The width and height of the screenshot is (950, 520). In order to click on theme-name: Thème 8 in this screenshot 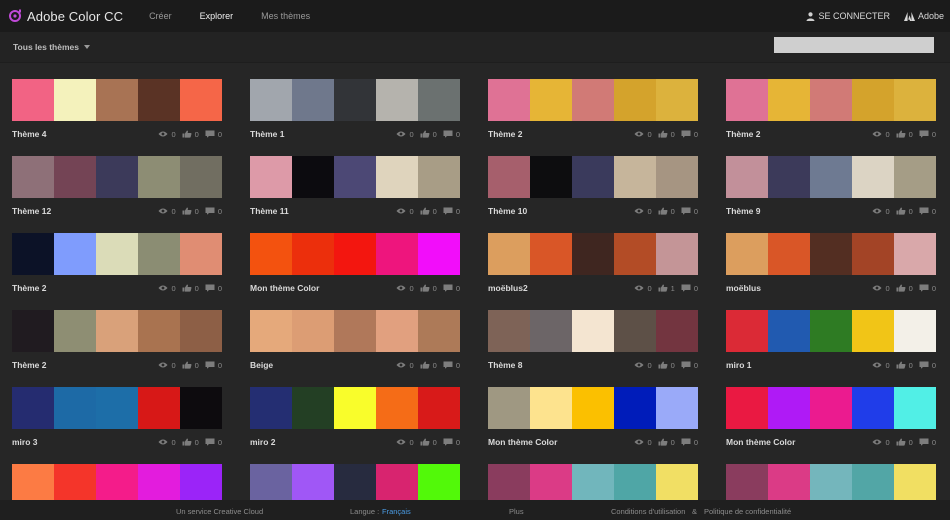, I will do `click(505, 365)`.